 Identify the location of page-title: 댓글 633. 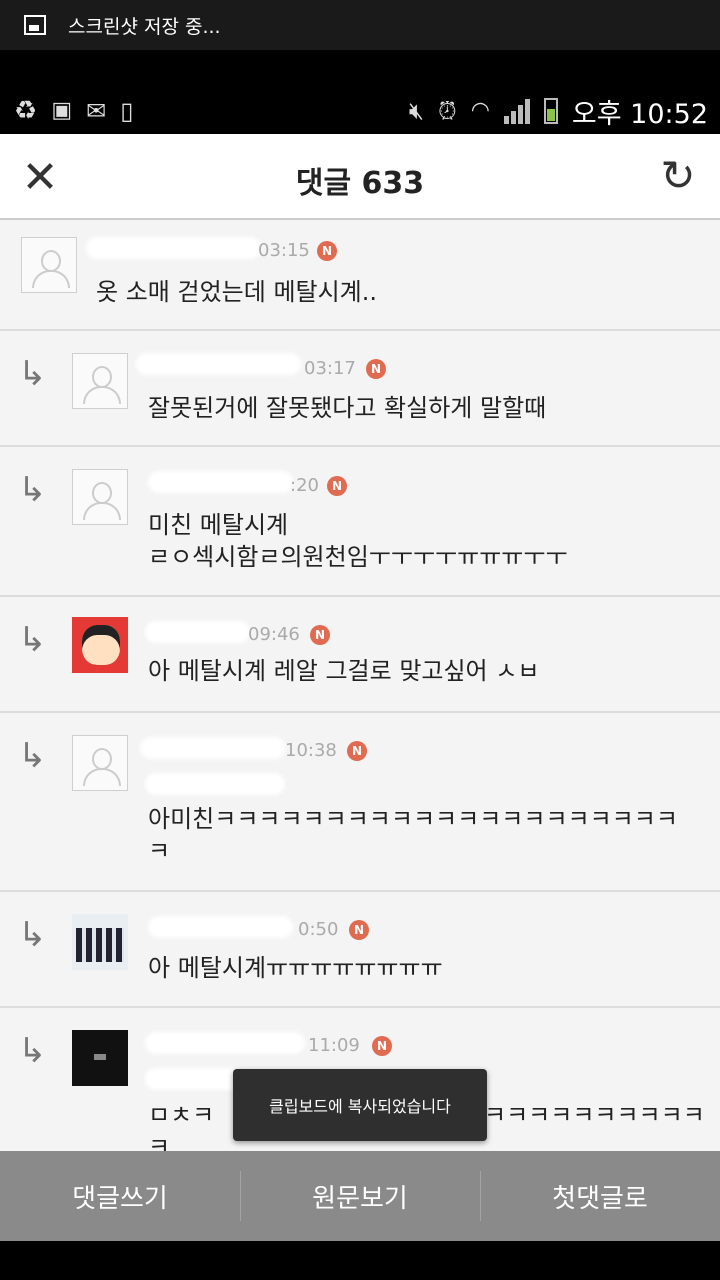
(360, 183).